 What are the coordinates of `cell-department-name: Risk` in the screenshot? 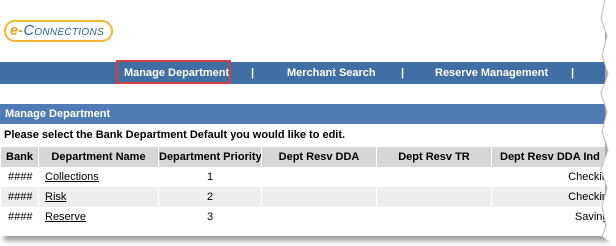 It's located at (98, 197).